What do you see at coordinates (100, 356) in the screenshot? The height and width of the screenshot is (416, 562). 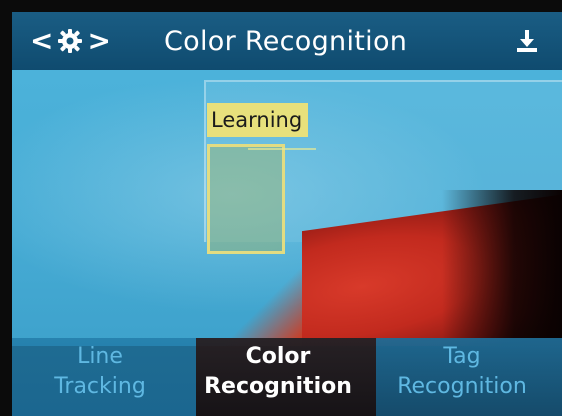 I see `tab-label: Line` at bounding box center [100, 356].